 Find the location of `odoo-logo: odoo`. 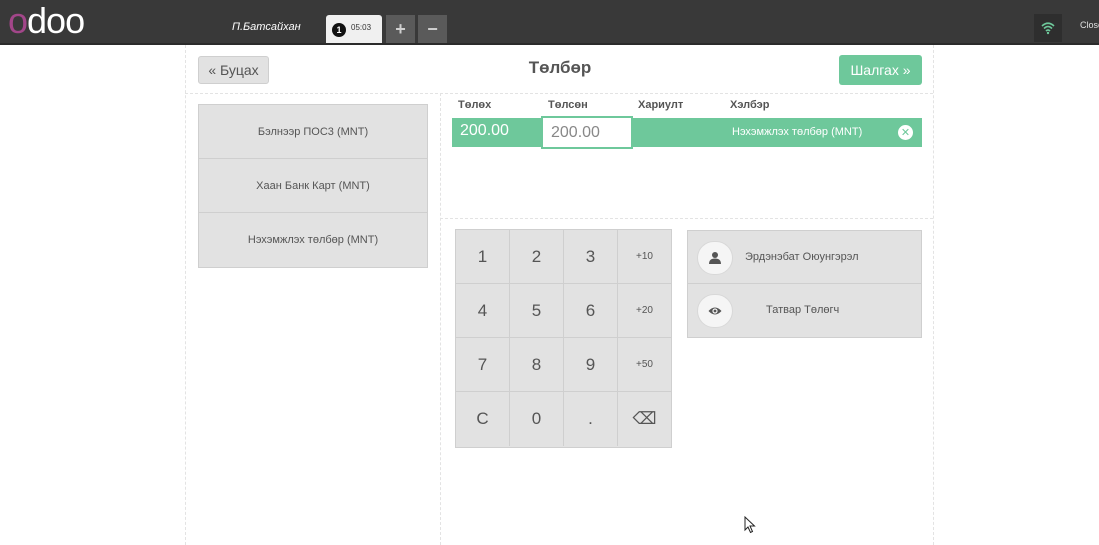

odoo-logo: odoo is located at coordinates (46, 21).